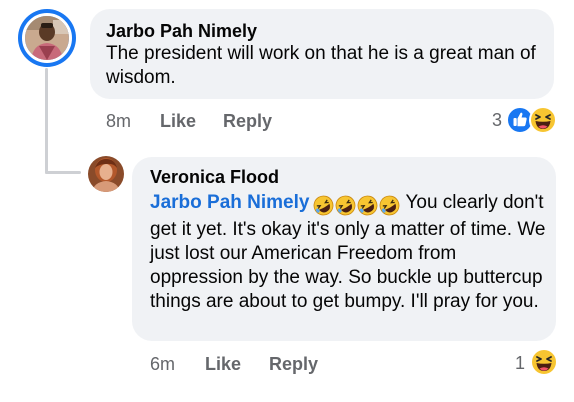 The width and height of the screenshot is (574, 402). Describe the element at coordinates (63, 172) in the screenshot. I see `thread-connector-branch` at that location.